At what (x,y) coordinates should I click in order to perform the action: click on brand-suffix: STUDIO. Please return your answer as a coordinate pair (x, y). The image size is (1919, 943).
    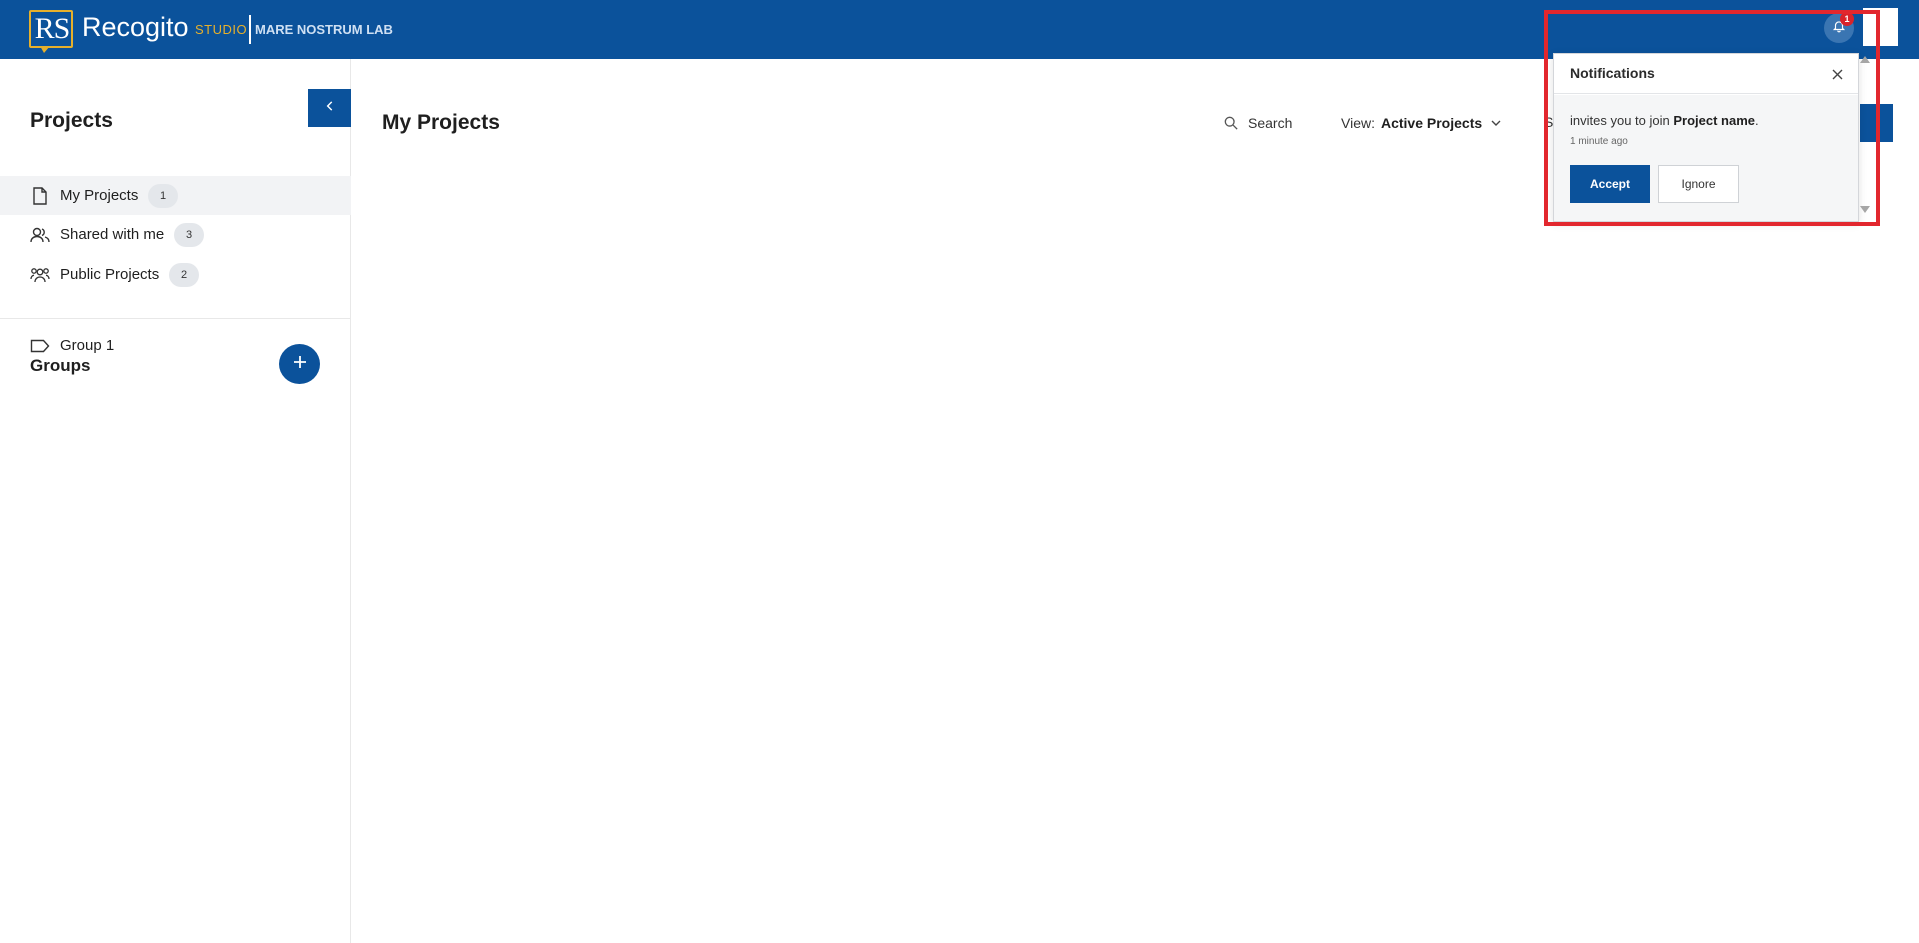
    Looking at the image, I should click on (221, 29).